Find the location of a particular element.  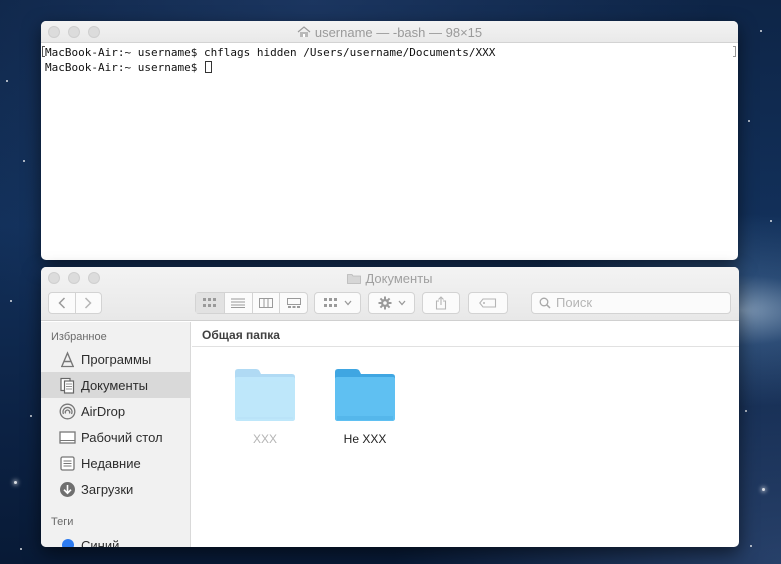

chevron-right-icon is located at coordinates (88, 303).